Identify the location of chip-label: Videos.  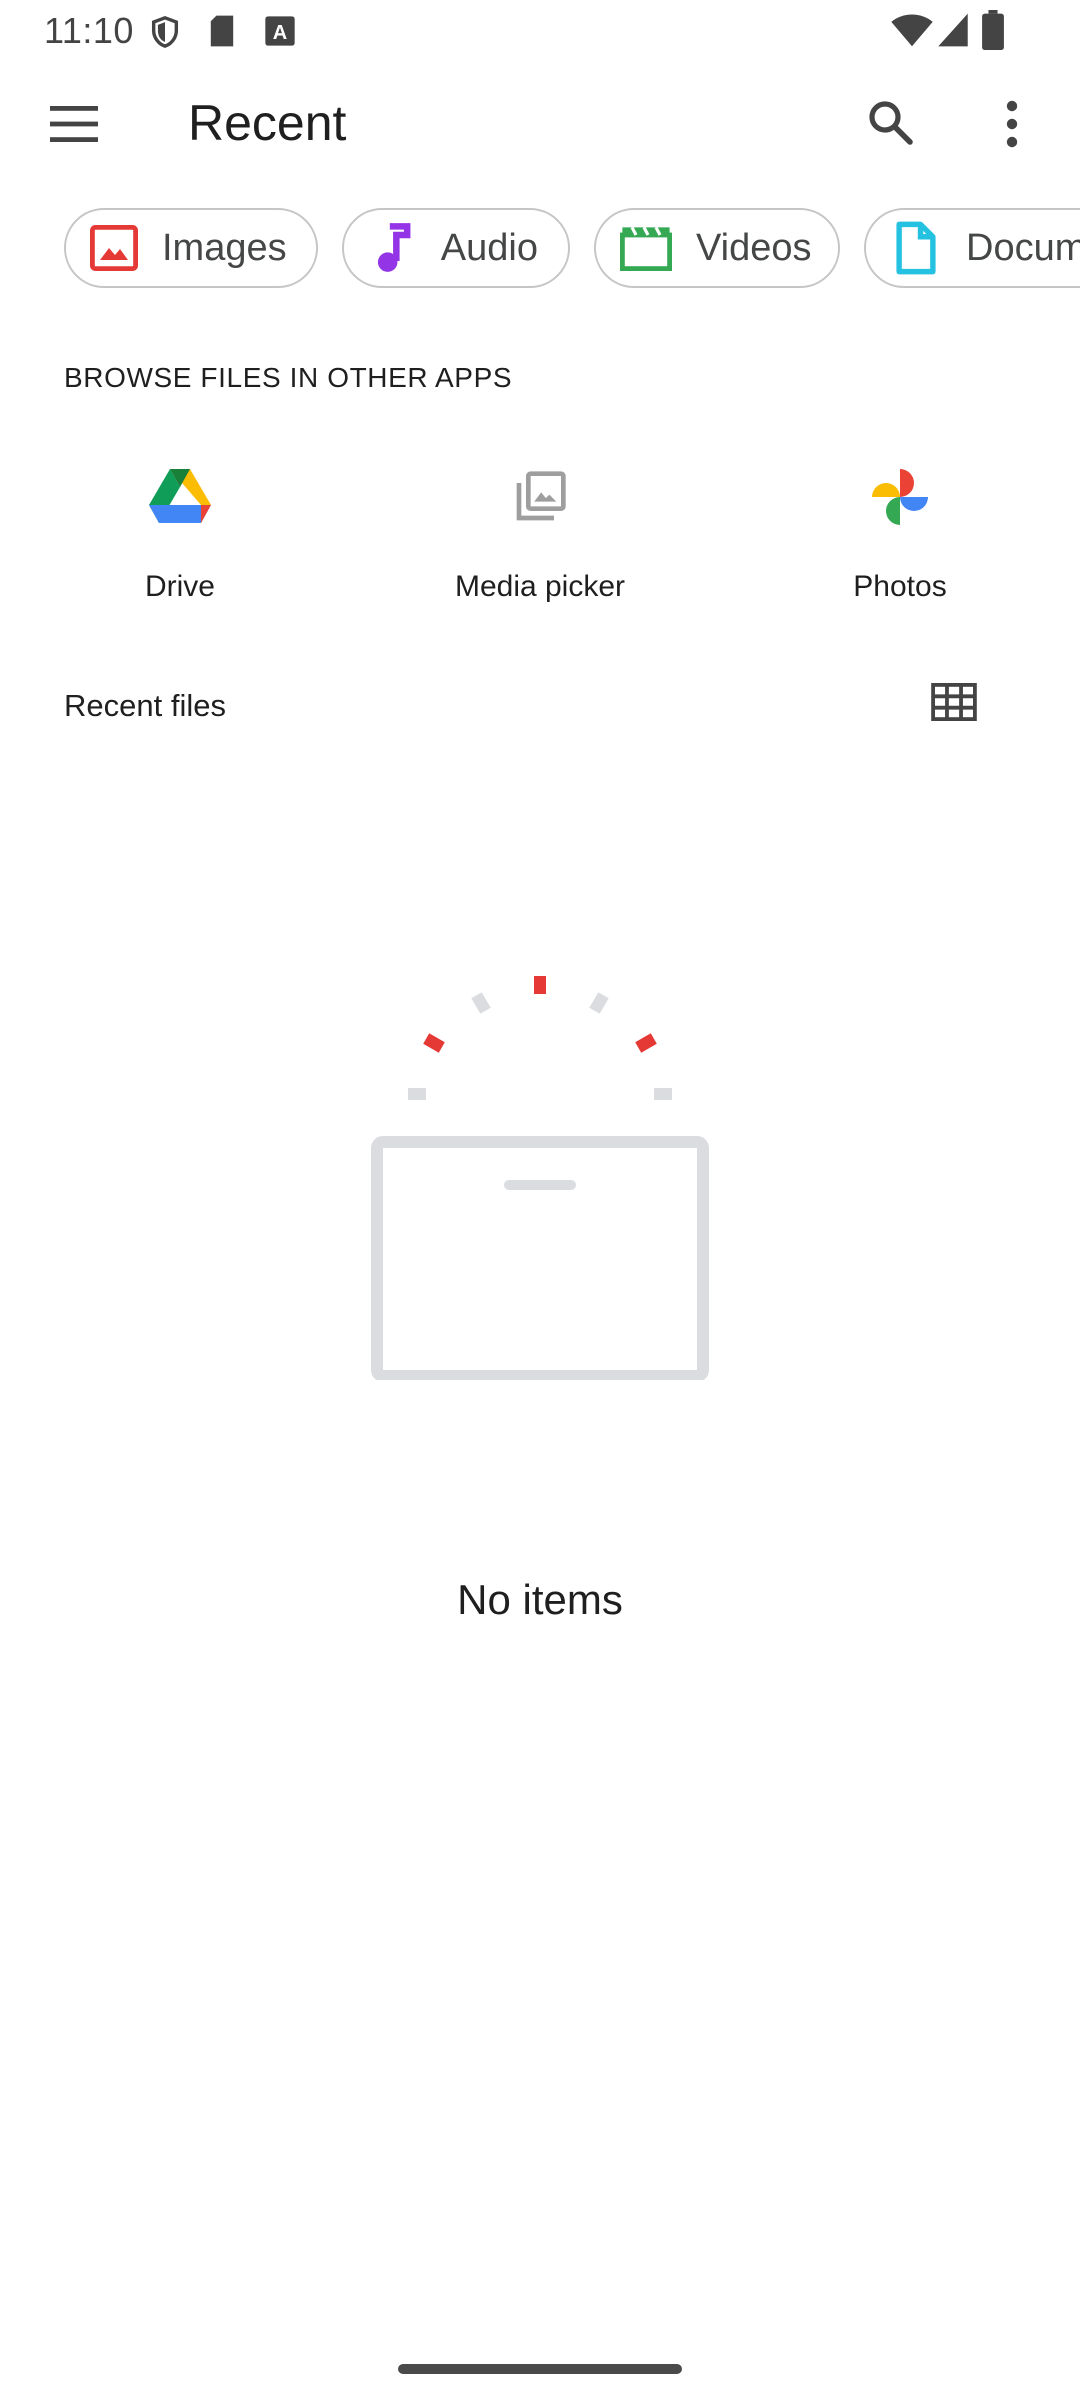
(754, 247).